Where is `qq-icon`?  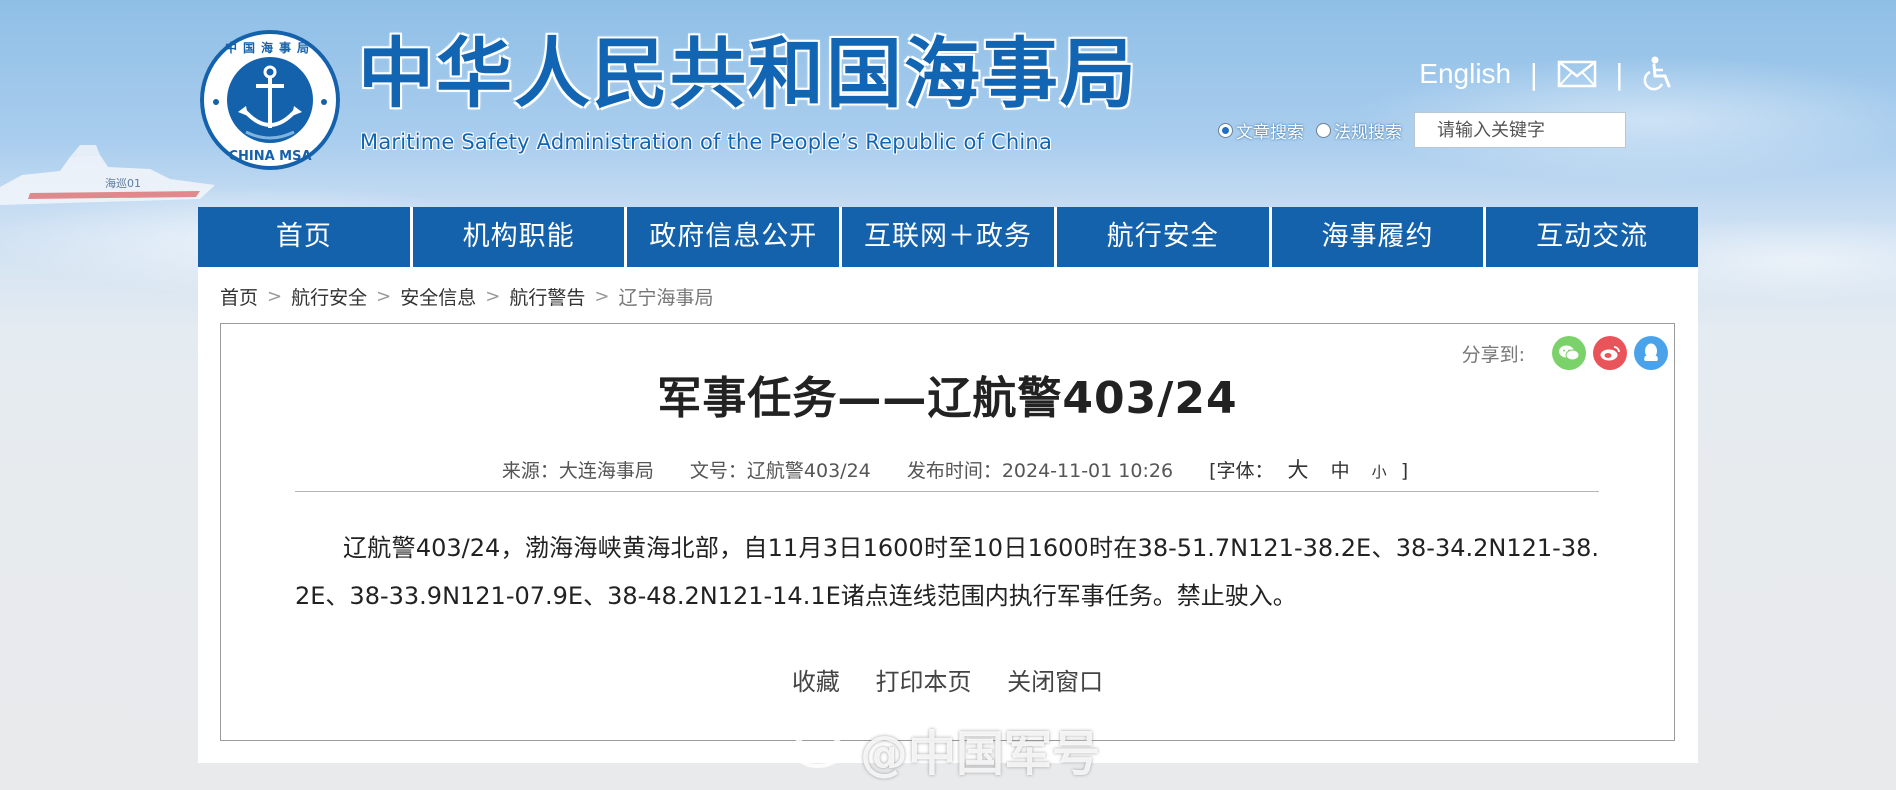
qq-icon is located at coordinates (1651, 352).